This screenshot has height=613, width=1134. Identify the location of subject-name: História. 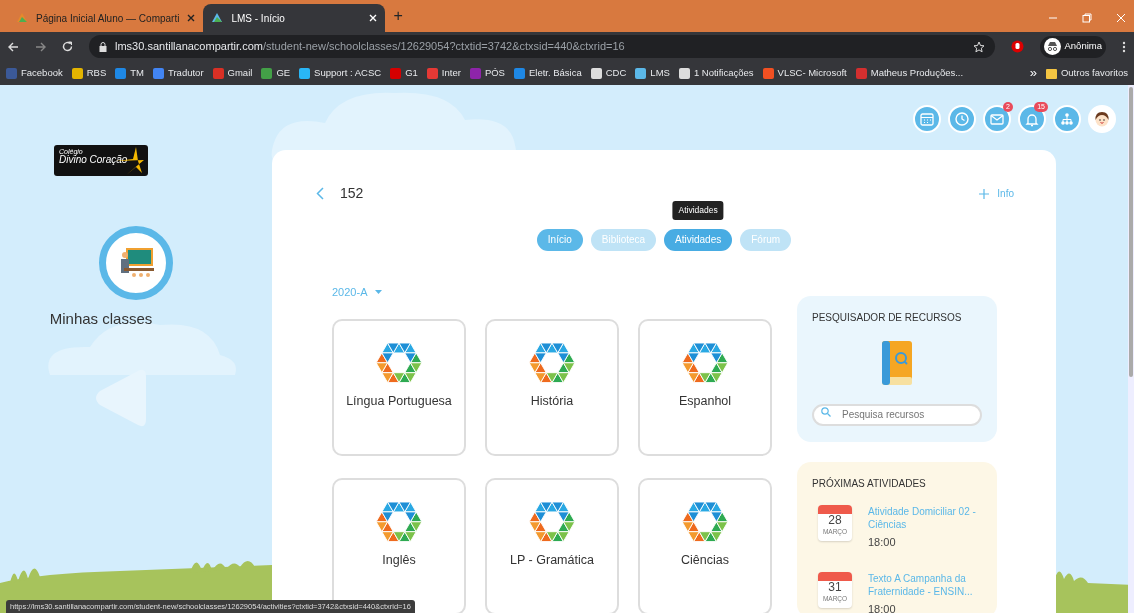
(552, 401).